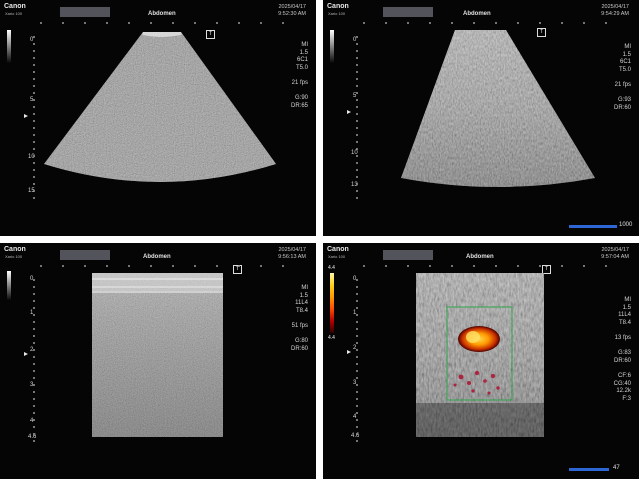  I want to click on depth-label: 4.6, so click(32, 437).